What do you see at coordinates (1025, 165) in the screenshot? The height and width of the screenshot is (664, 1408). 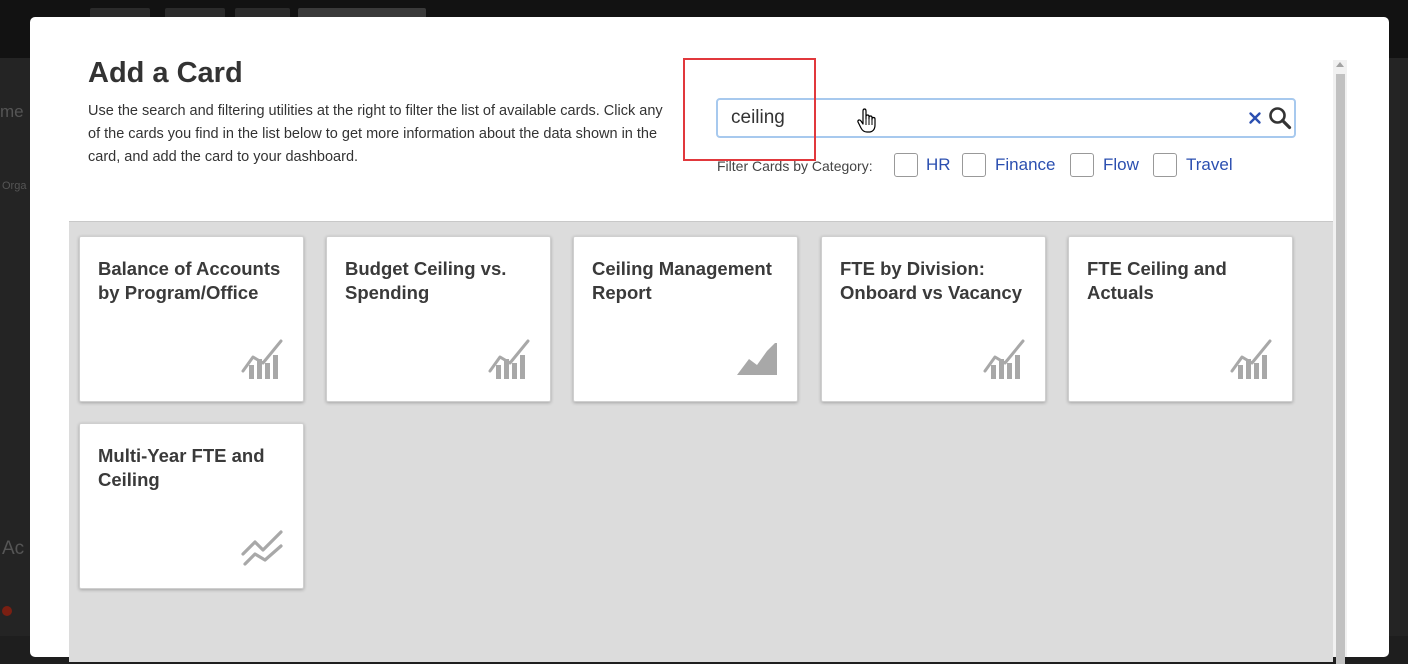 I see `filter-label-finance: Finance` at bounding box center [1025, 165].